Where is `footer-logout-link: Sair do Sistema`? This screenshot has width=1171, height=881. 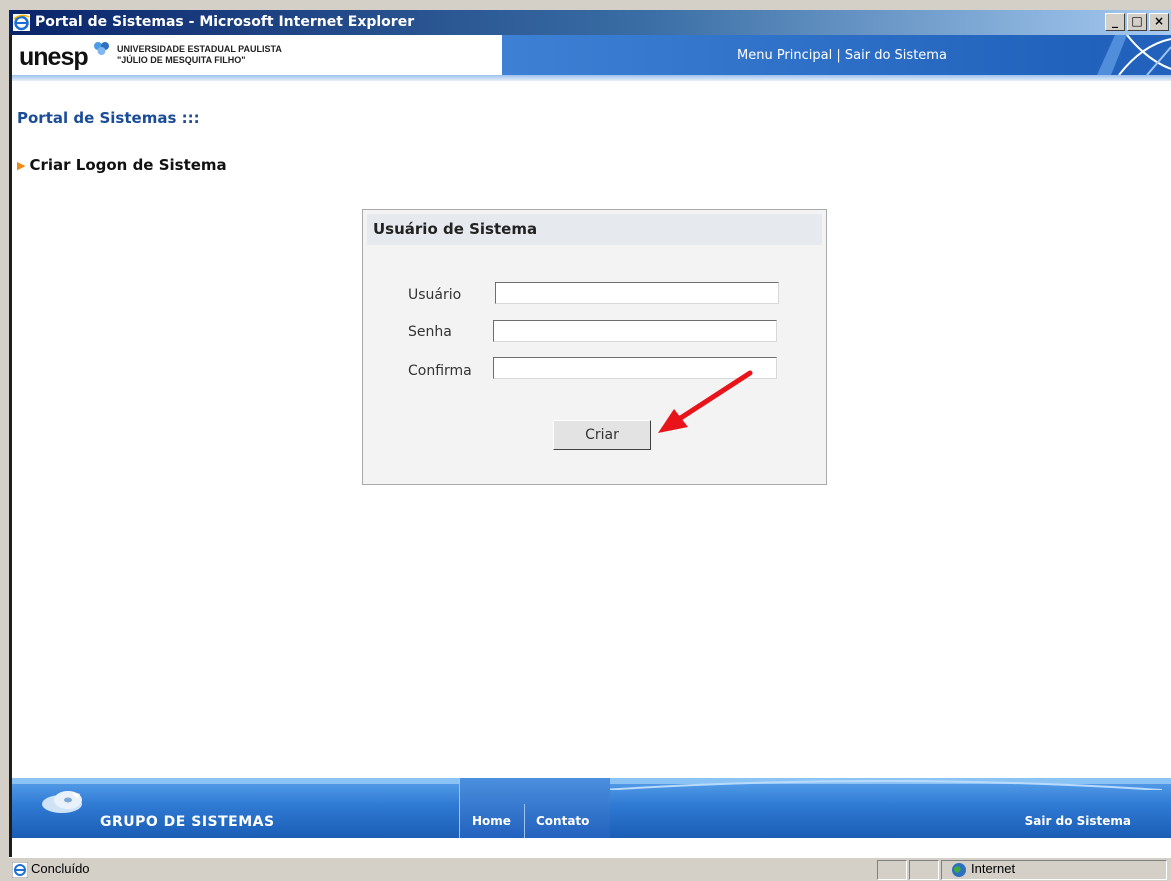 footer-logout-link: Sair do Sistema is located at coordinates (1078, 821).